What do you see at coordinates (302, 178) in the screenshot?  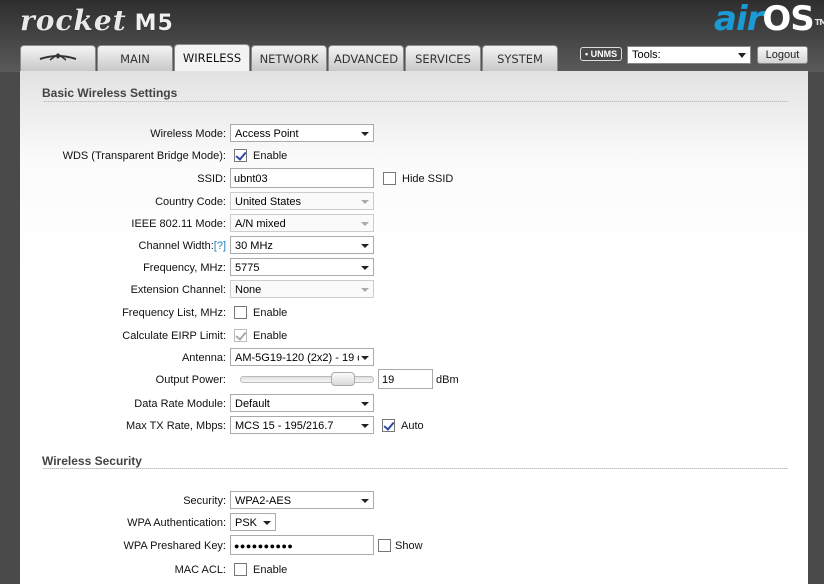 I see `ssid-input: ubnt03` at bounding box center [302, 178].